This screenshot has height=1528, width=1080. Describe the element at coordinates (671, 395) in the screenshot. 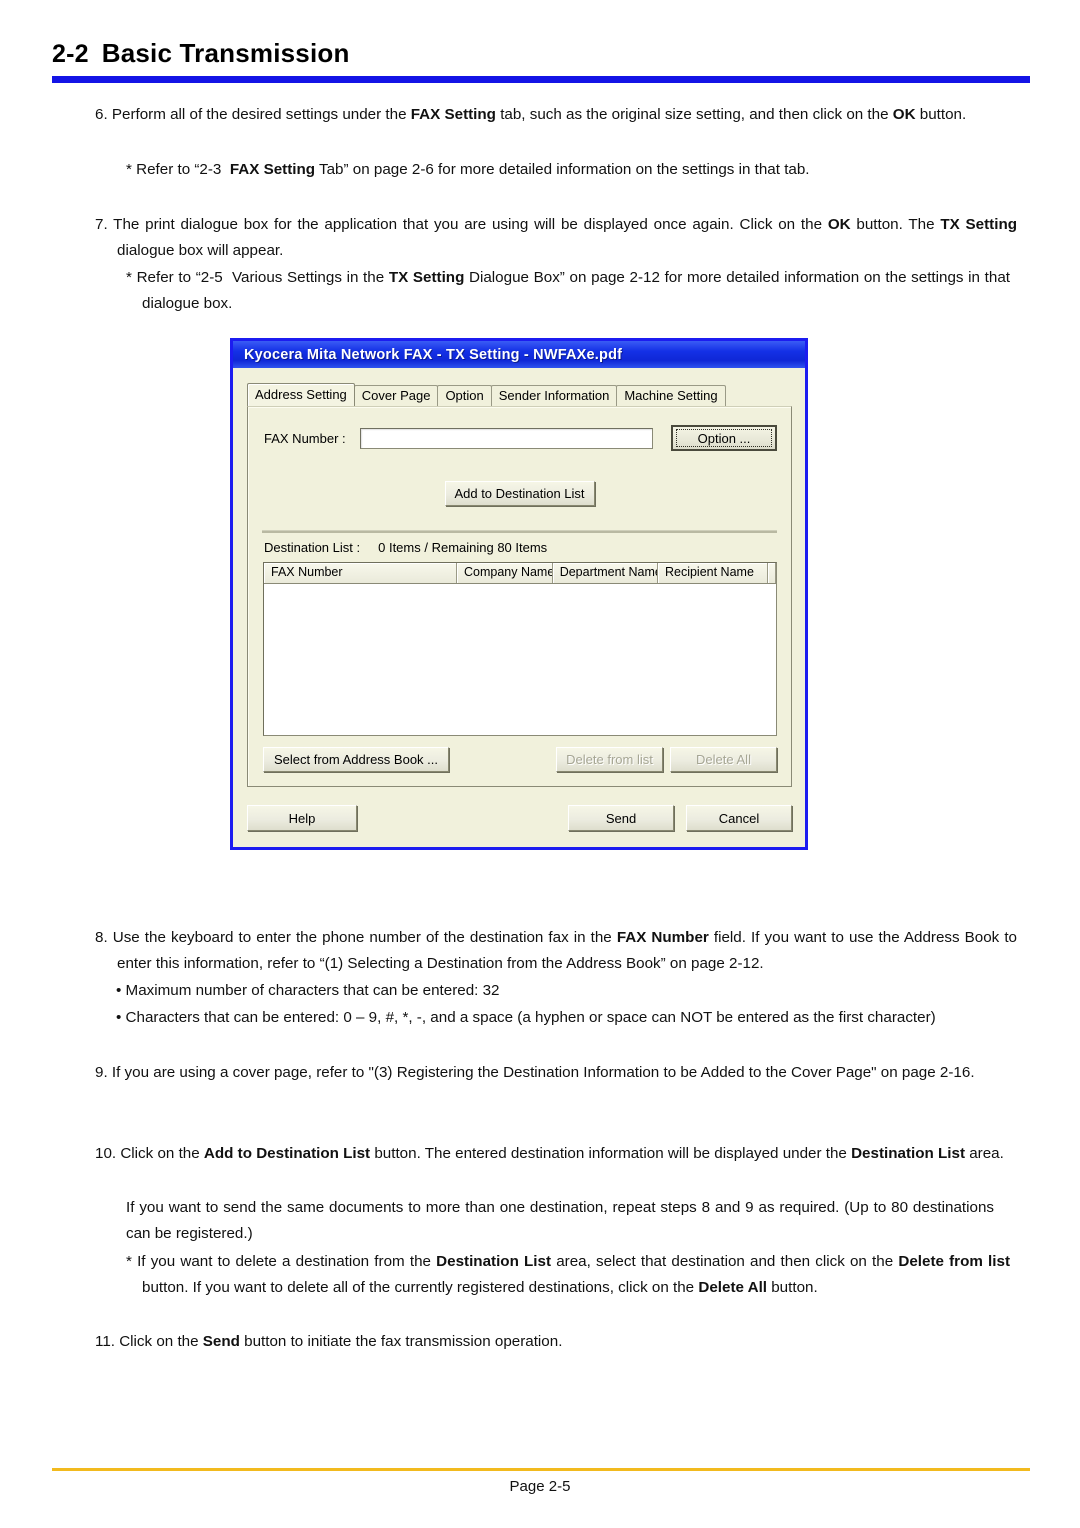

I see `tab-machine-setting: Machine Setting` at that location.